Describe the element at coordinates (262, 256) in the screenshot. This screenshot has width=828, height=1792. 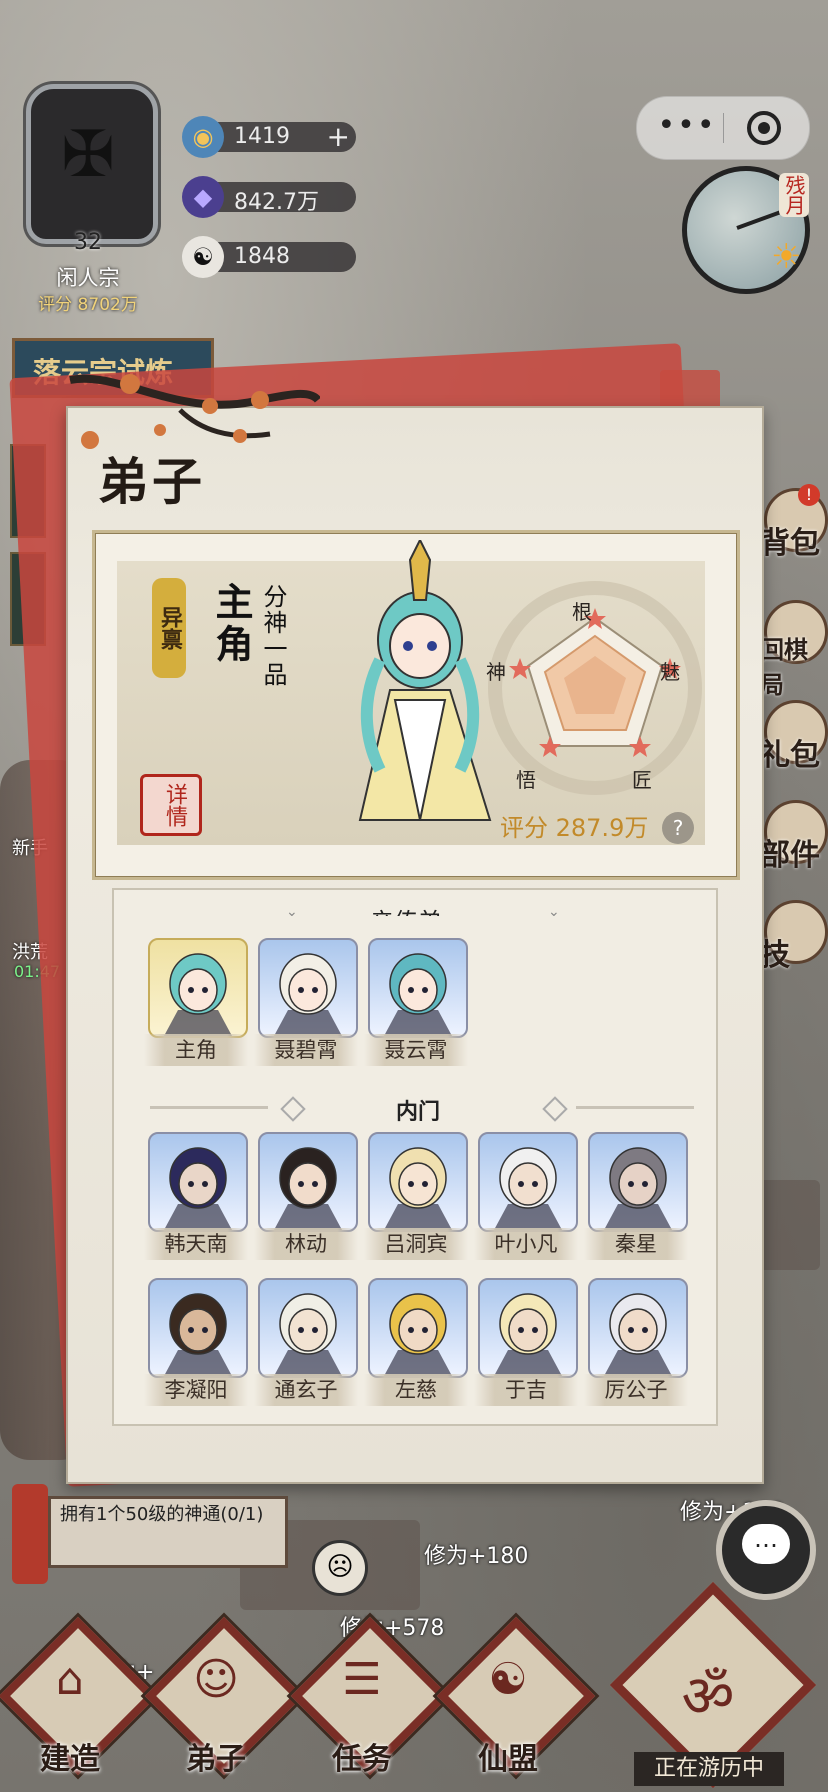
I see `resource-value: 1848` at that location.